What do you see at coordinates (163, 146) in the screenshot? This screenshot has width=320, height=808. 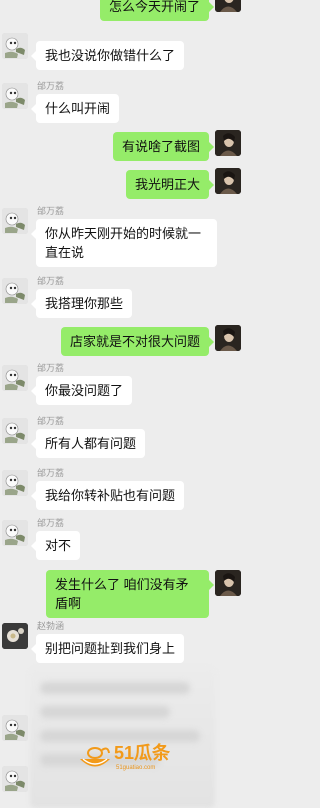 I see `outgoing-message-bubble: 有说啥了截图` at bounding box center [163, 146].